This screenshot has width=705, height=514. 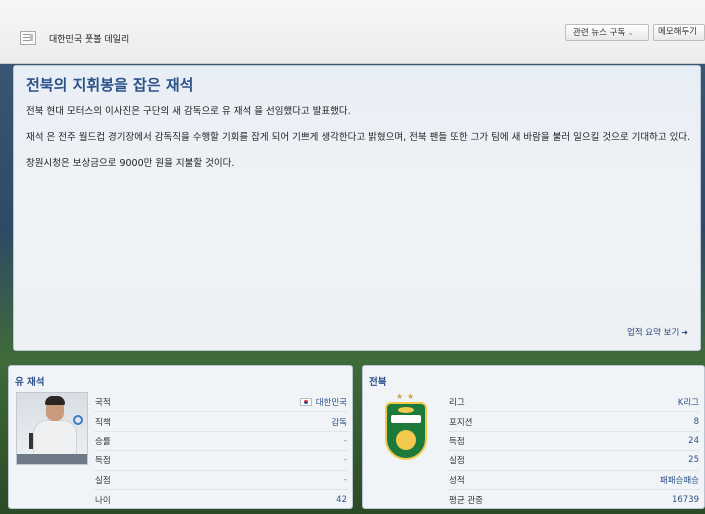 I want to click on info-row-win-rate: 승률 -, so click(x=221, y=442).